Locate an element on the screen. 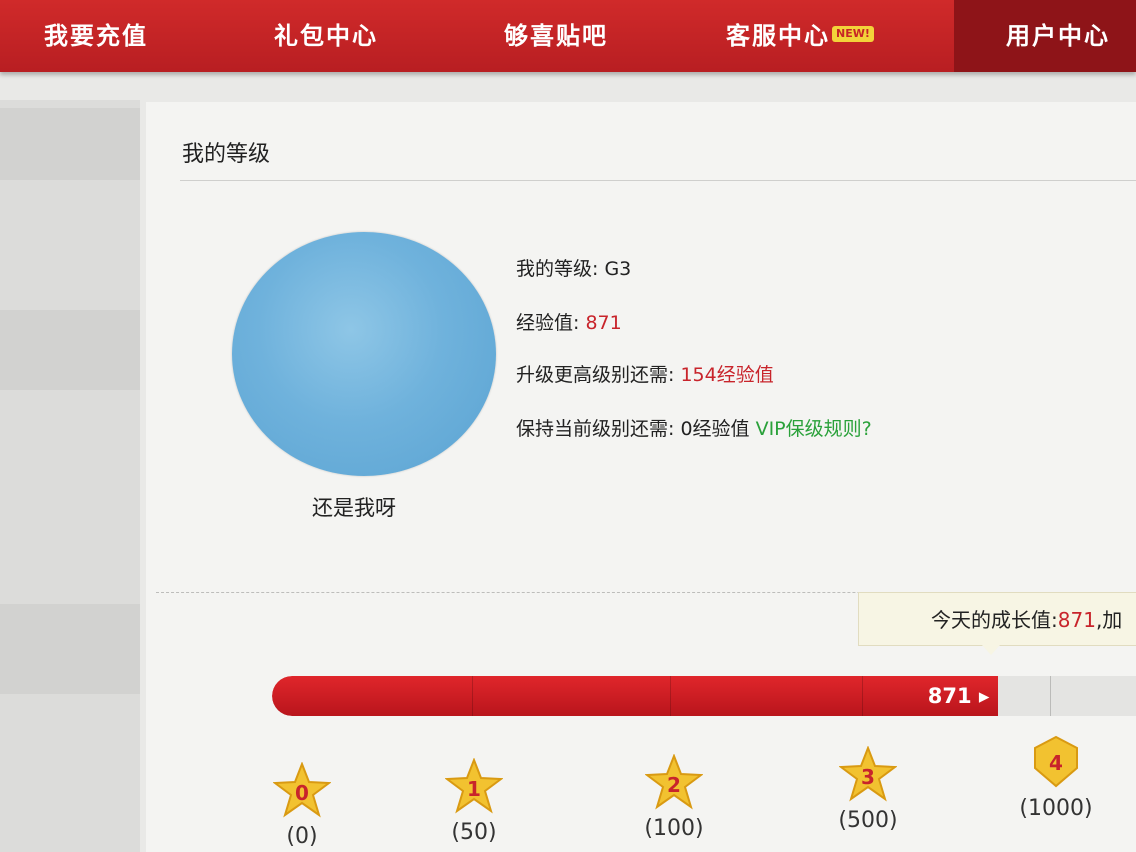 This screenshot has height=852, width=1136. nav-forum: 够喜贴吧 is located at coordinates (556, 36).